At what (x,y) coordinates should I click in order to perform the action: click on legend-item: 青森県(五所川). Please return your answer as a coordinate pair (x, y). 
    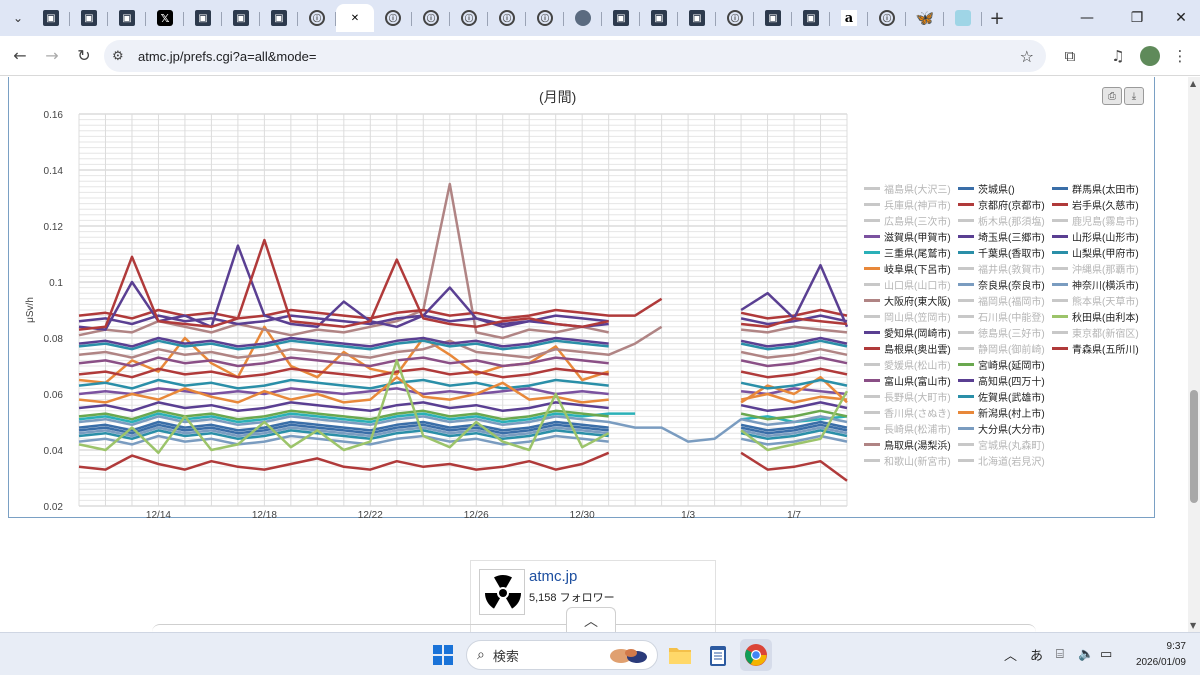
    Looking at the image, I should click on (1095, 348).